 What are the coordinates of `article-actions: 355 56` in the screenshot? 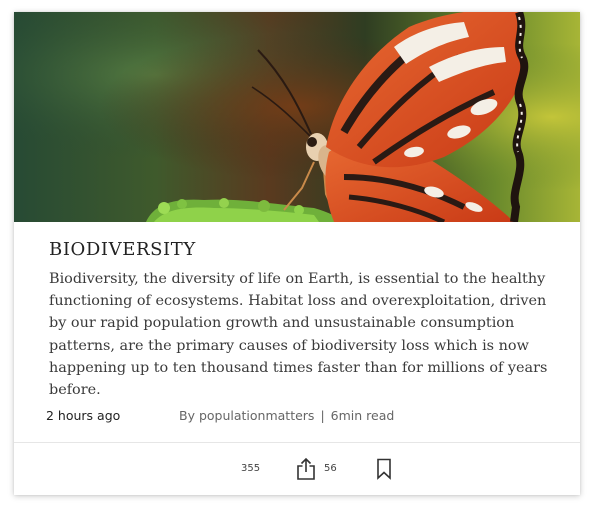 It's located at (297, 469).